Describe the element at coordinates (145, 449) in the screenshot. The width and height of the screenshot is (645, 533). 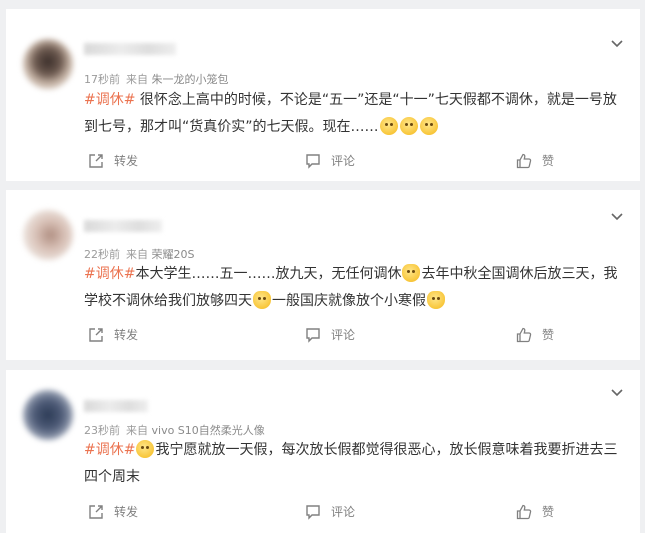
I see `crying-emoji-icon` at that location.